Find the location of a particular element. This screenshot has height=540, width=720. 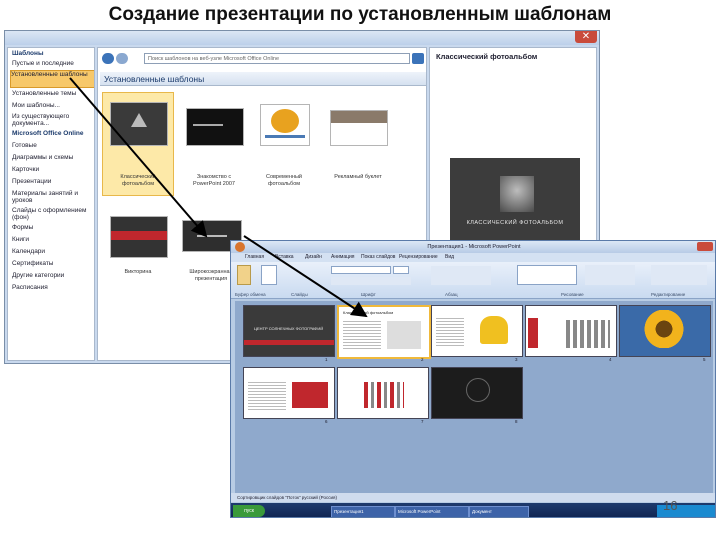

search-icon is located at coordinates (418, 58).